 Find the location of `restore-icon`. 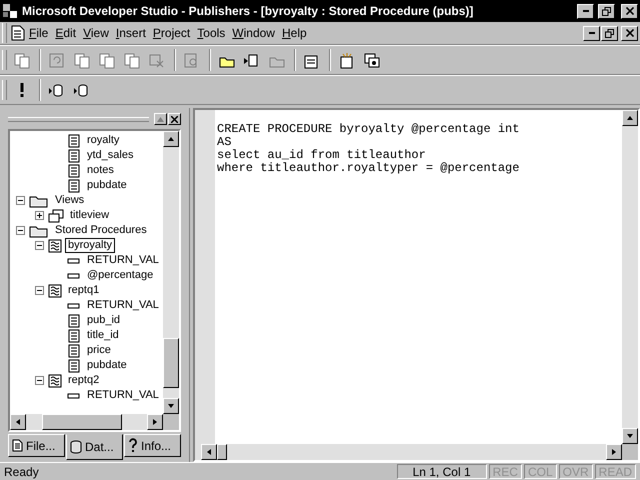

restore-icon is located at coordinates (606, 11).